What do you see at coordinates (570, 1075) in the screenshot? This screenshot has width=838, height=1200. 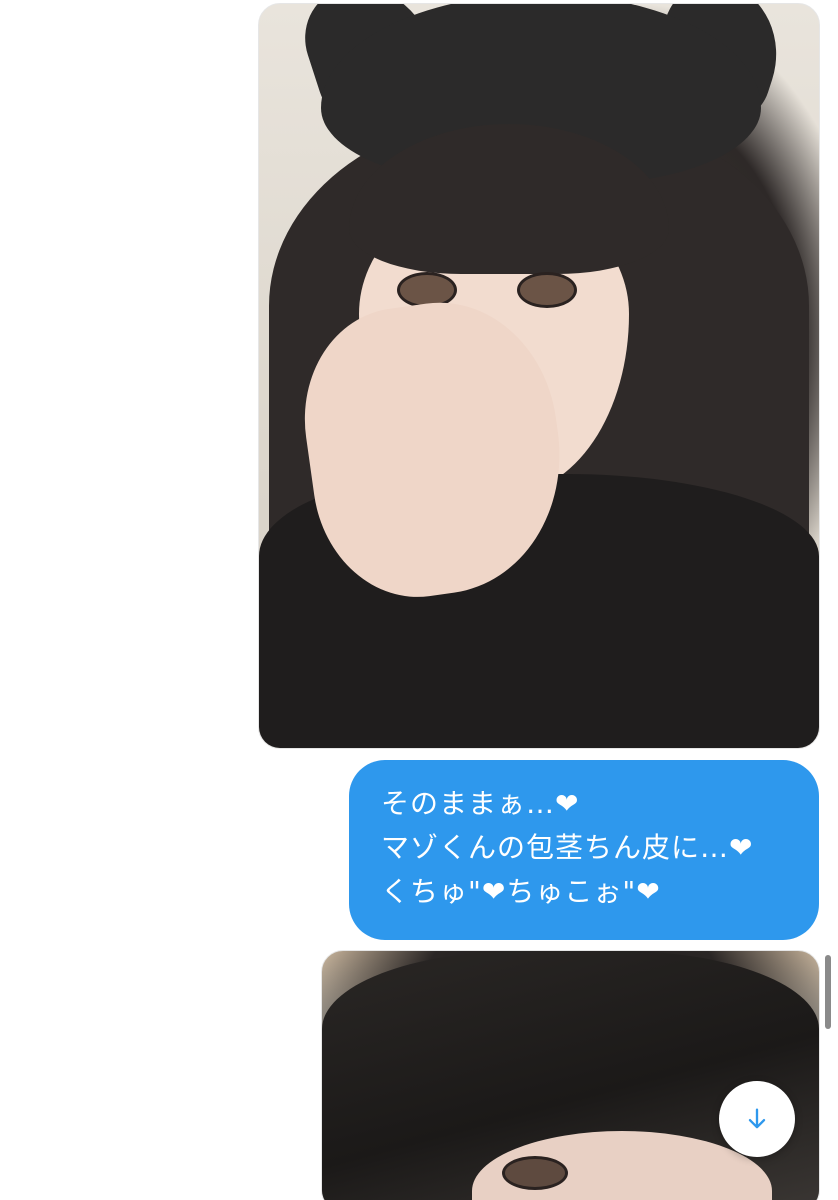 I see `sent-photo-message` at bounding box center [570, 1075].